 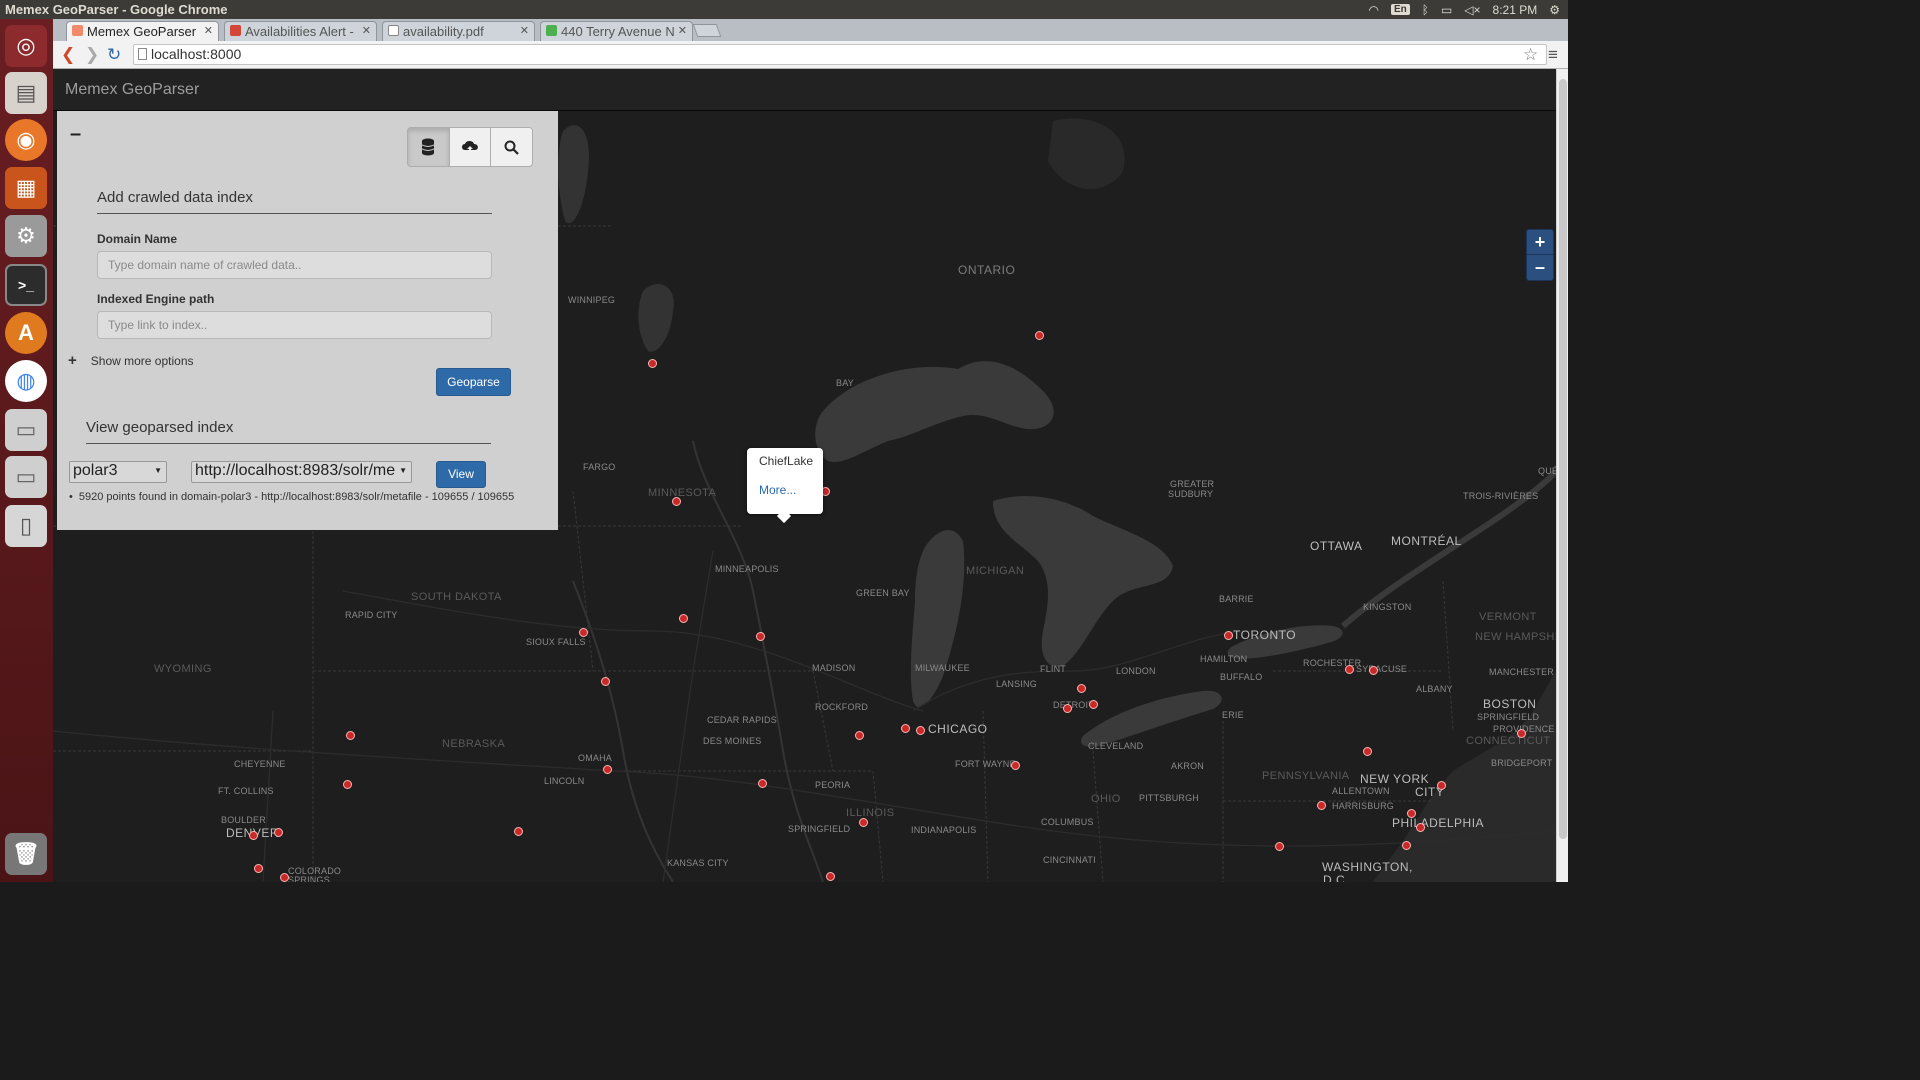 What do you see at coordinates (26, 381) in the screenshot?
I see `chrome-icon: ◍` at bounding box center [26, 381].